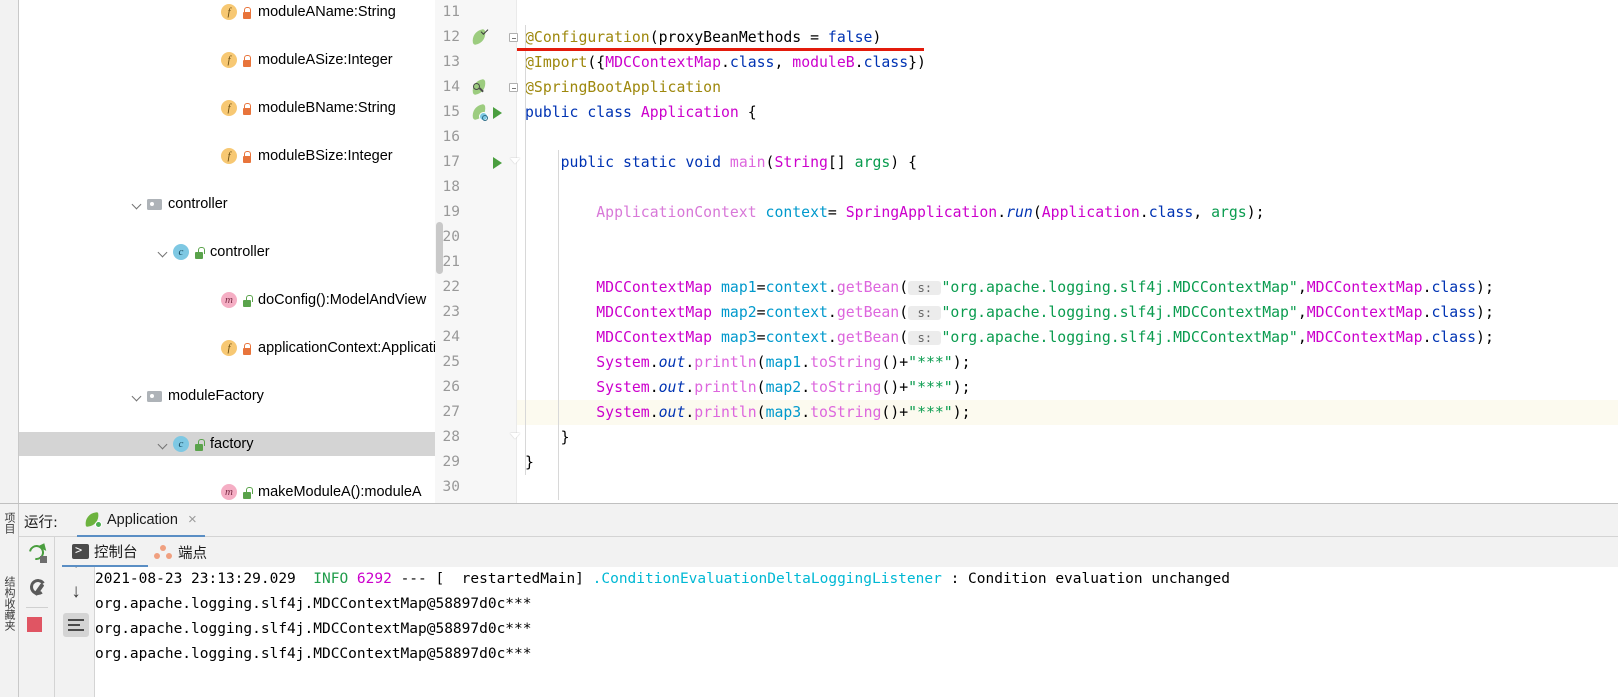 The width and height of the screenshot is (1618, 697). What do you see at coordinates (479, 37) in the screenshot?
I see `spring-bean-check-icon` at bounding box center [479, 37].